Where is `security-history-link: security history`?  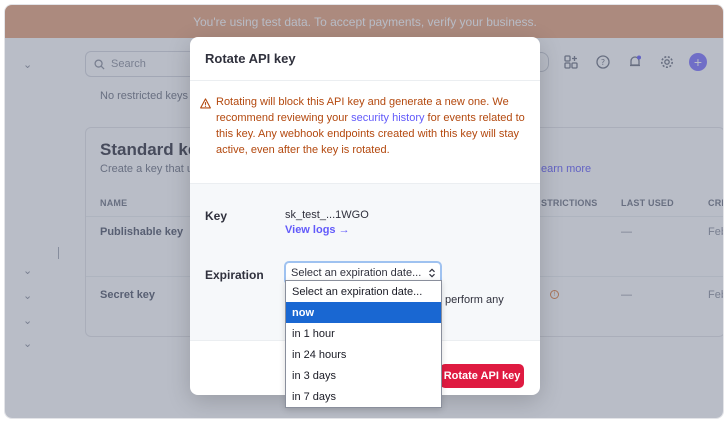 security-history-link: security history is located at coordinates (387, 118).